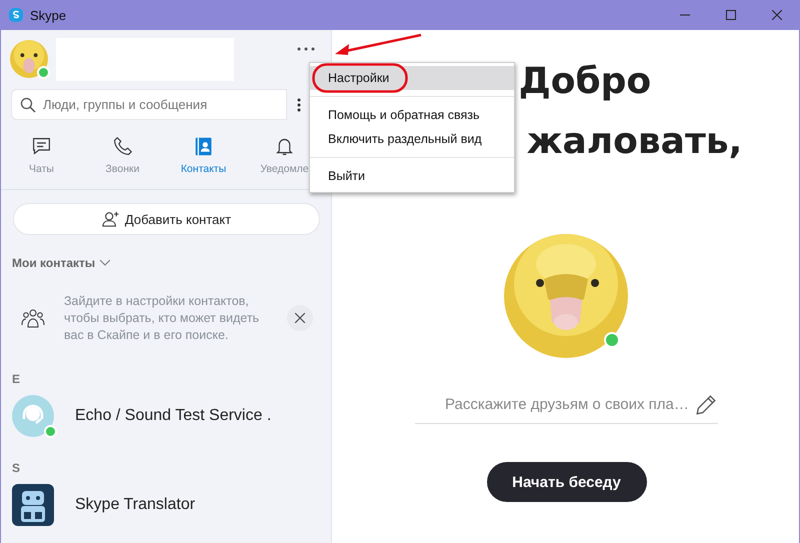 This screenshot has width=800, height=543. Describe the element at coordinates (17, 379) in the screenshot. I see `group-letter: E` at that location.